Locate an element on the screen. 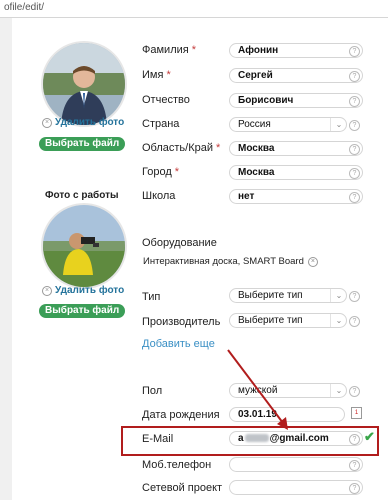  first-name-field: Сергей is located at coordinates (296, 75).